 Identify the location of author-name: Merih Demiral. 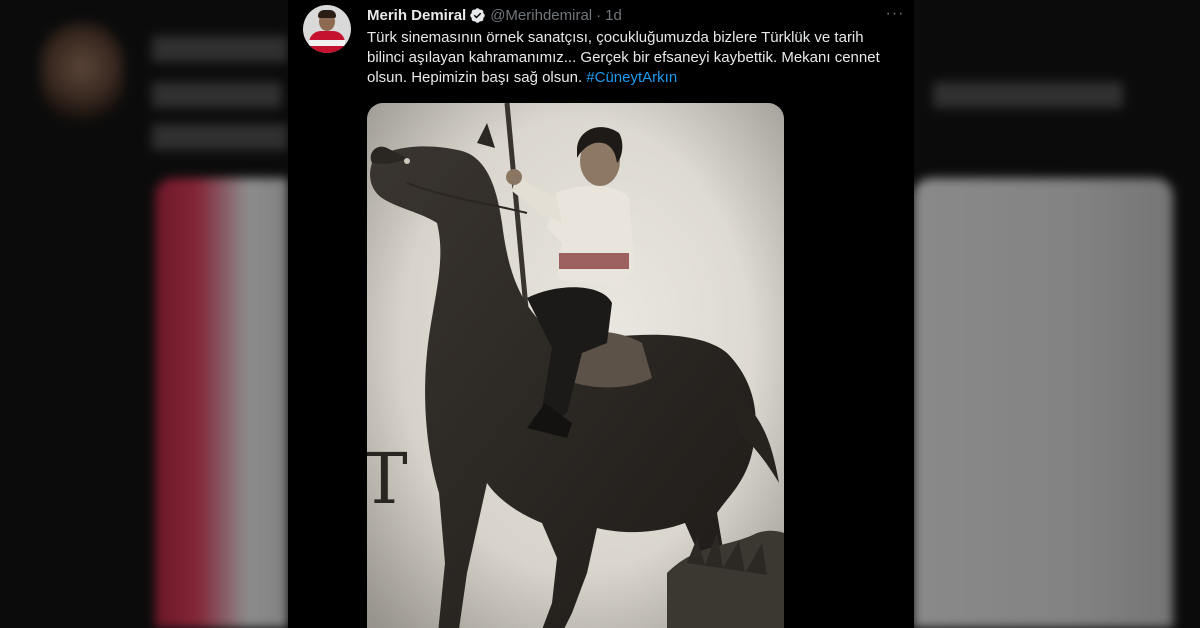
(416, 15).